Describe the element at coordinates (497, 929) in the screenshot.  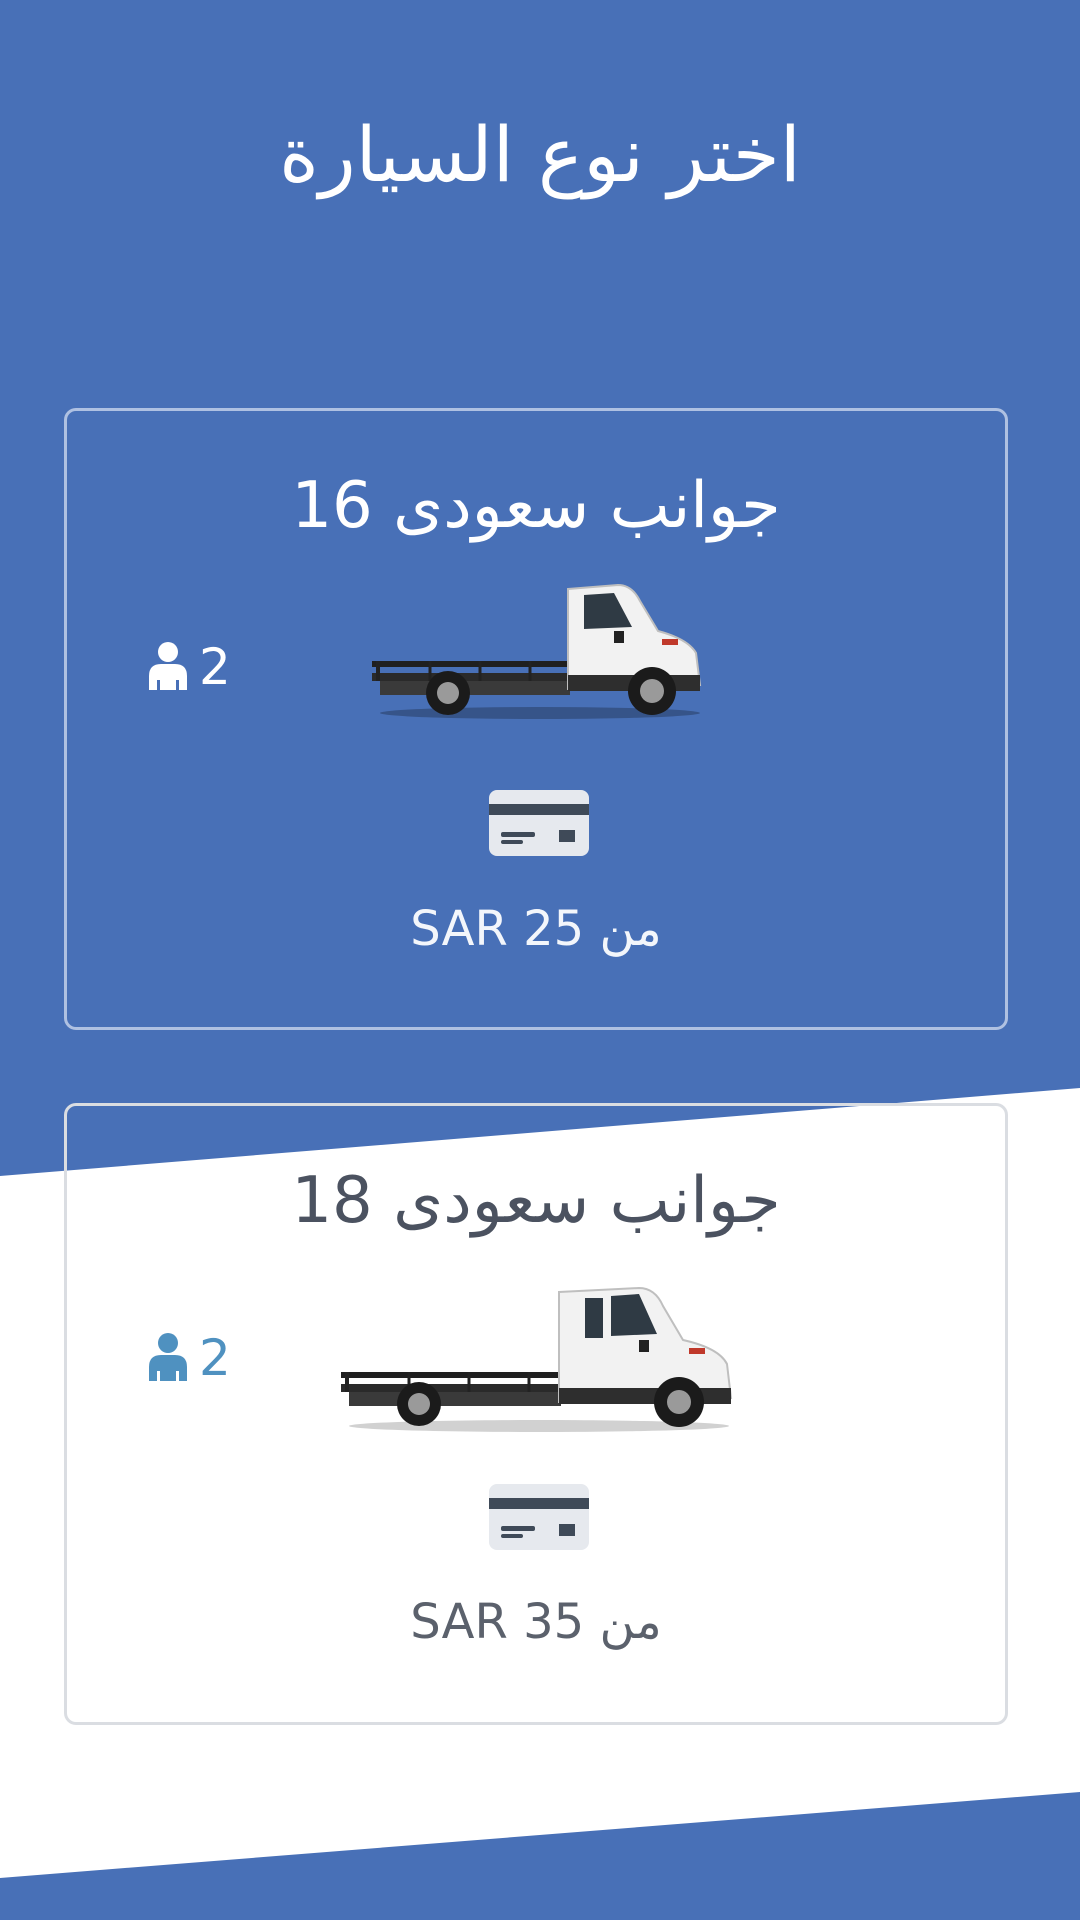
I see `price-value: SAR 25` at that location.